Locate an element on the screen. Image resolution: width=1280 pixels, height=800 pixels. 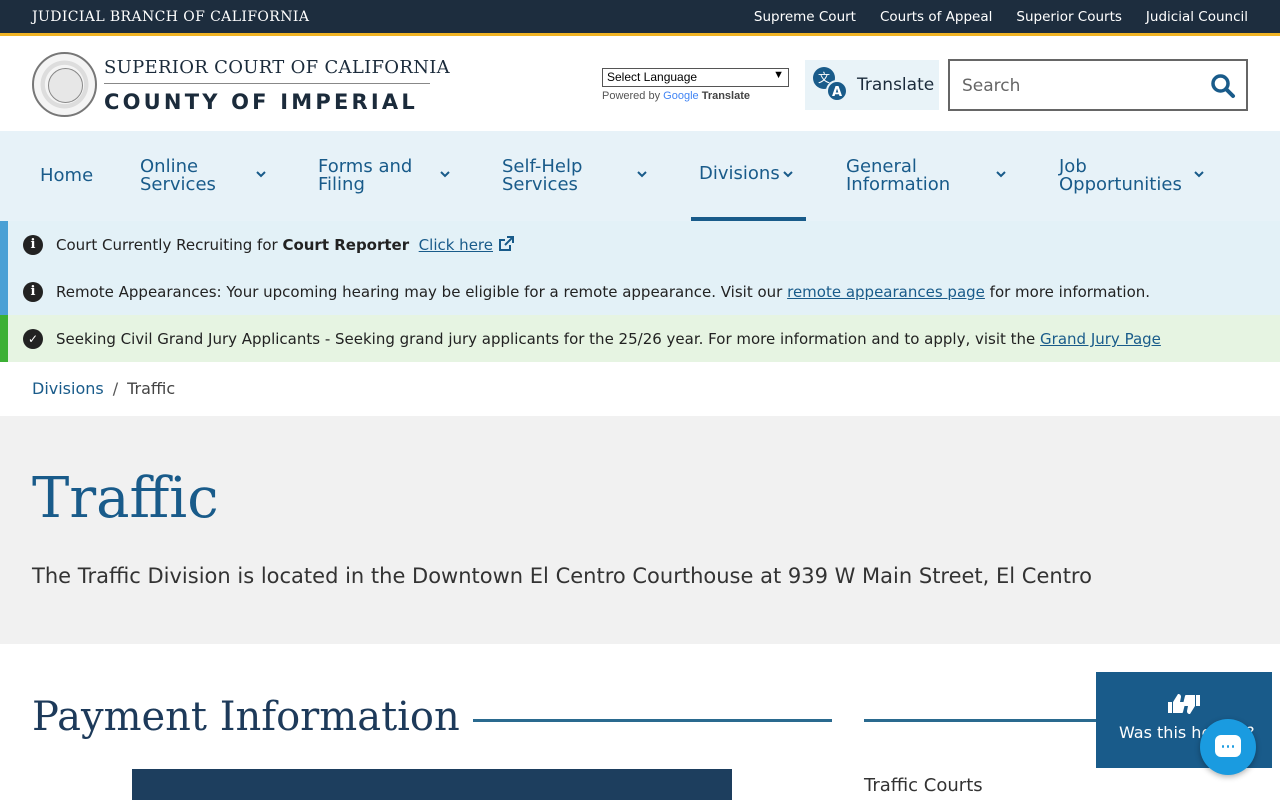
nav-online-services: Online Services is located at coordinates (210, 176).